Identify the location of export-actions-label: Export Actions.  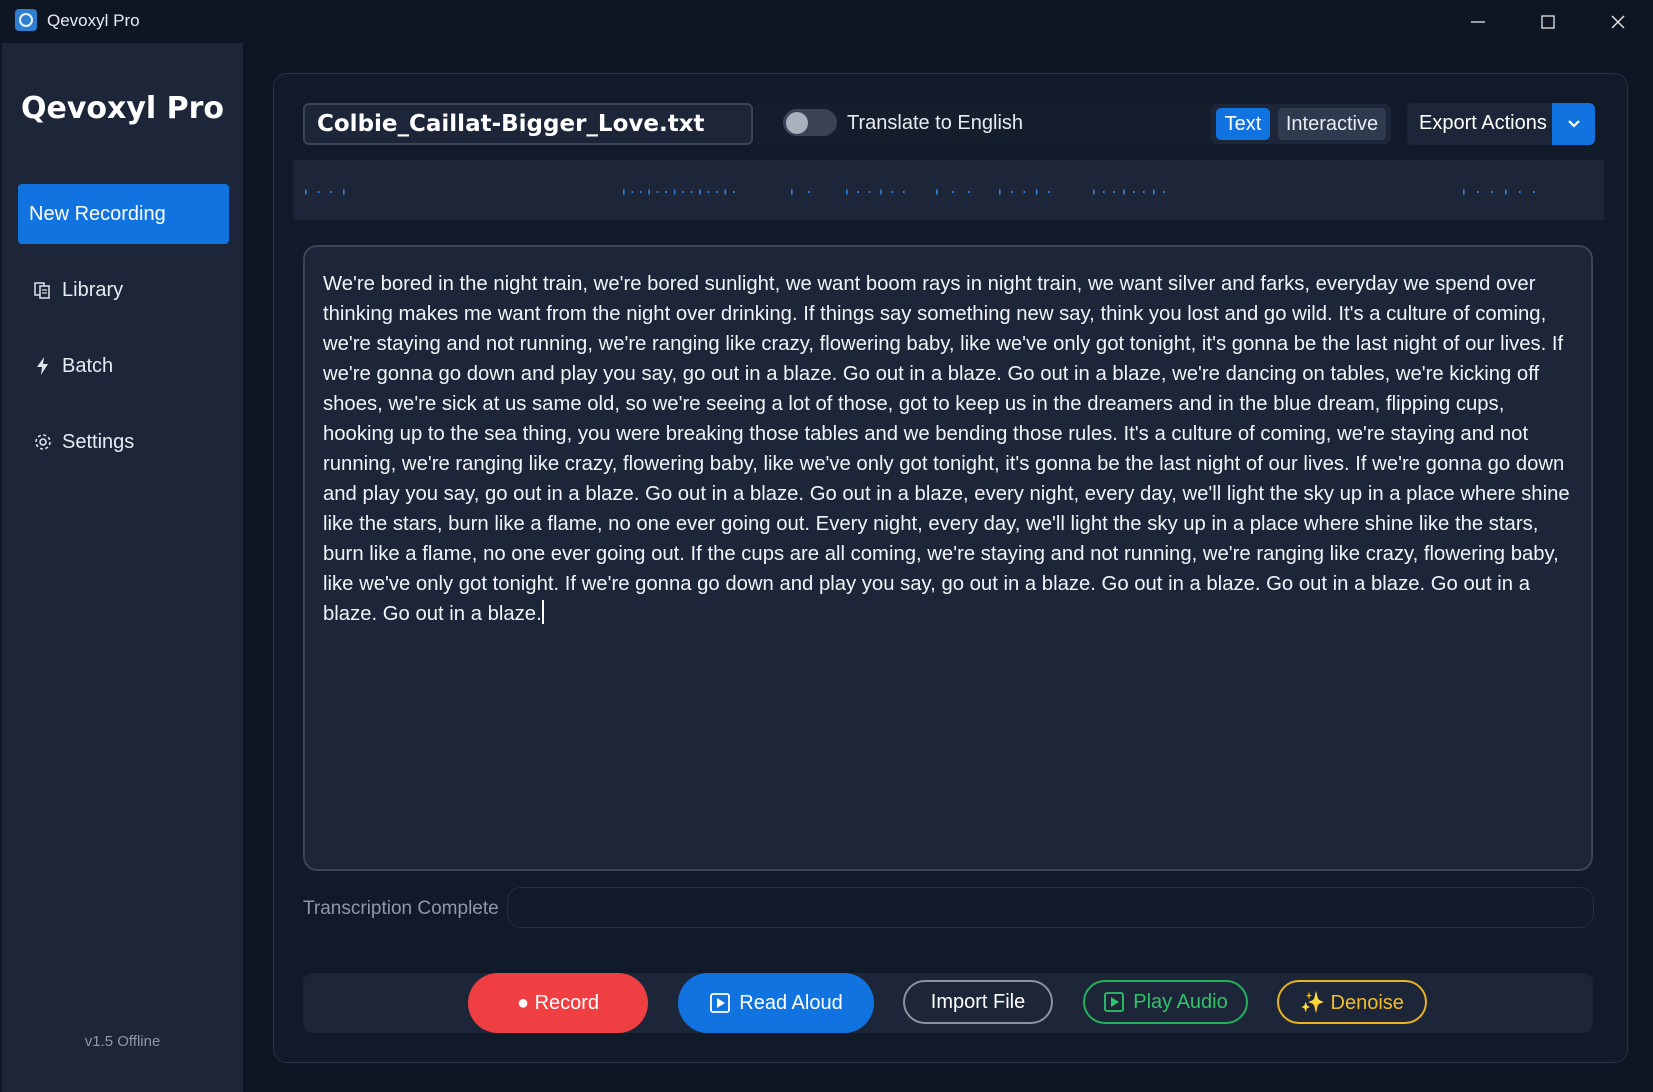
(1483, 123).